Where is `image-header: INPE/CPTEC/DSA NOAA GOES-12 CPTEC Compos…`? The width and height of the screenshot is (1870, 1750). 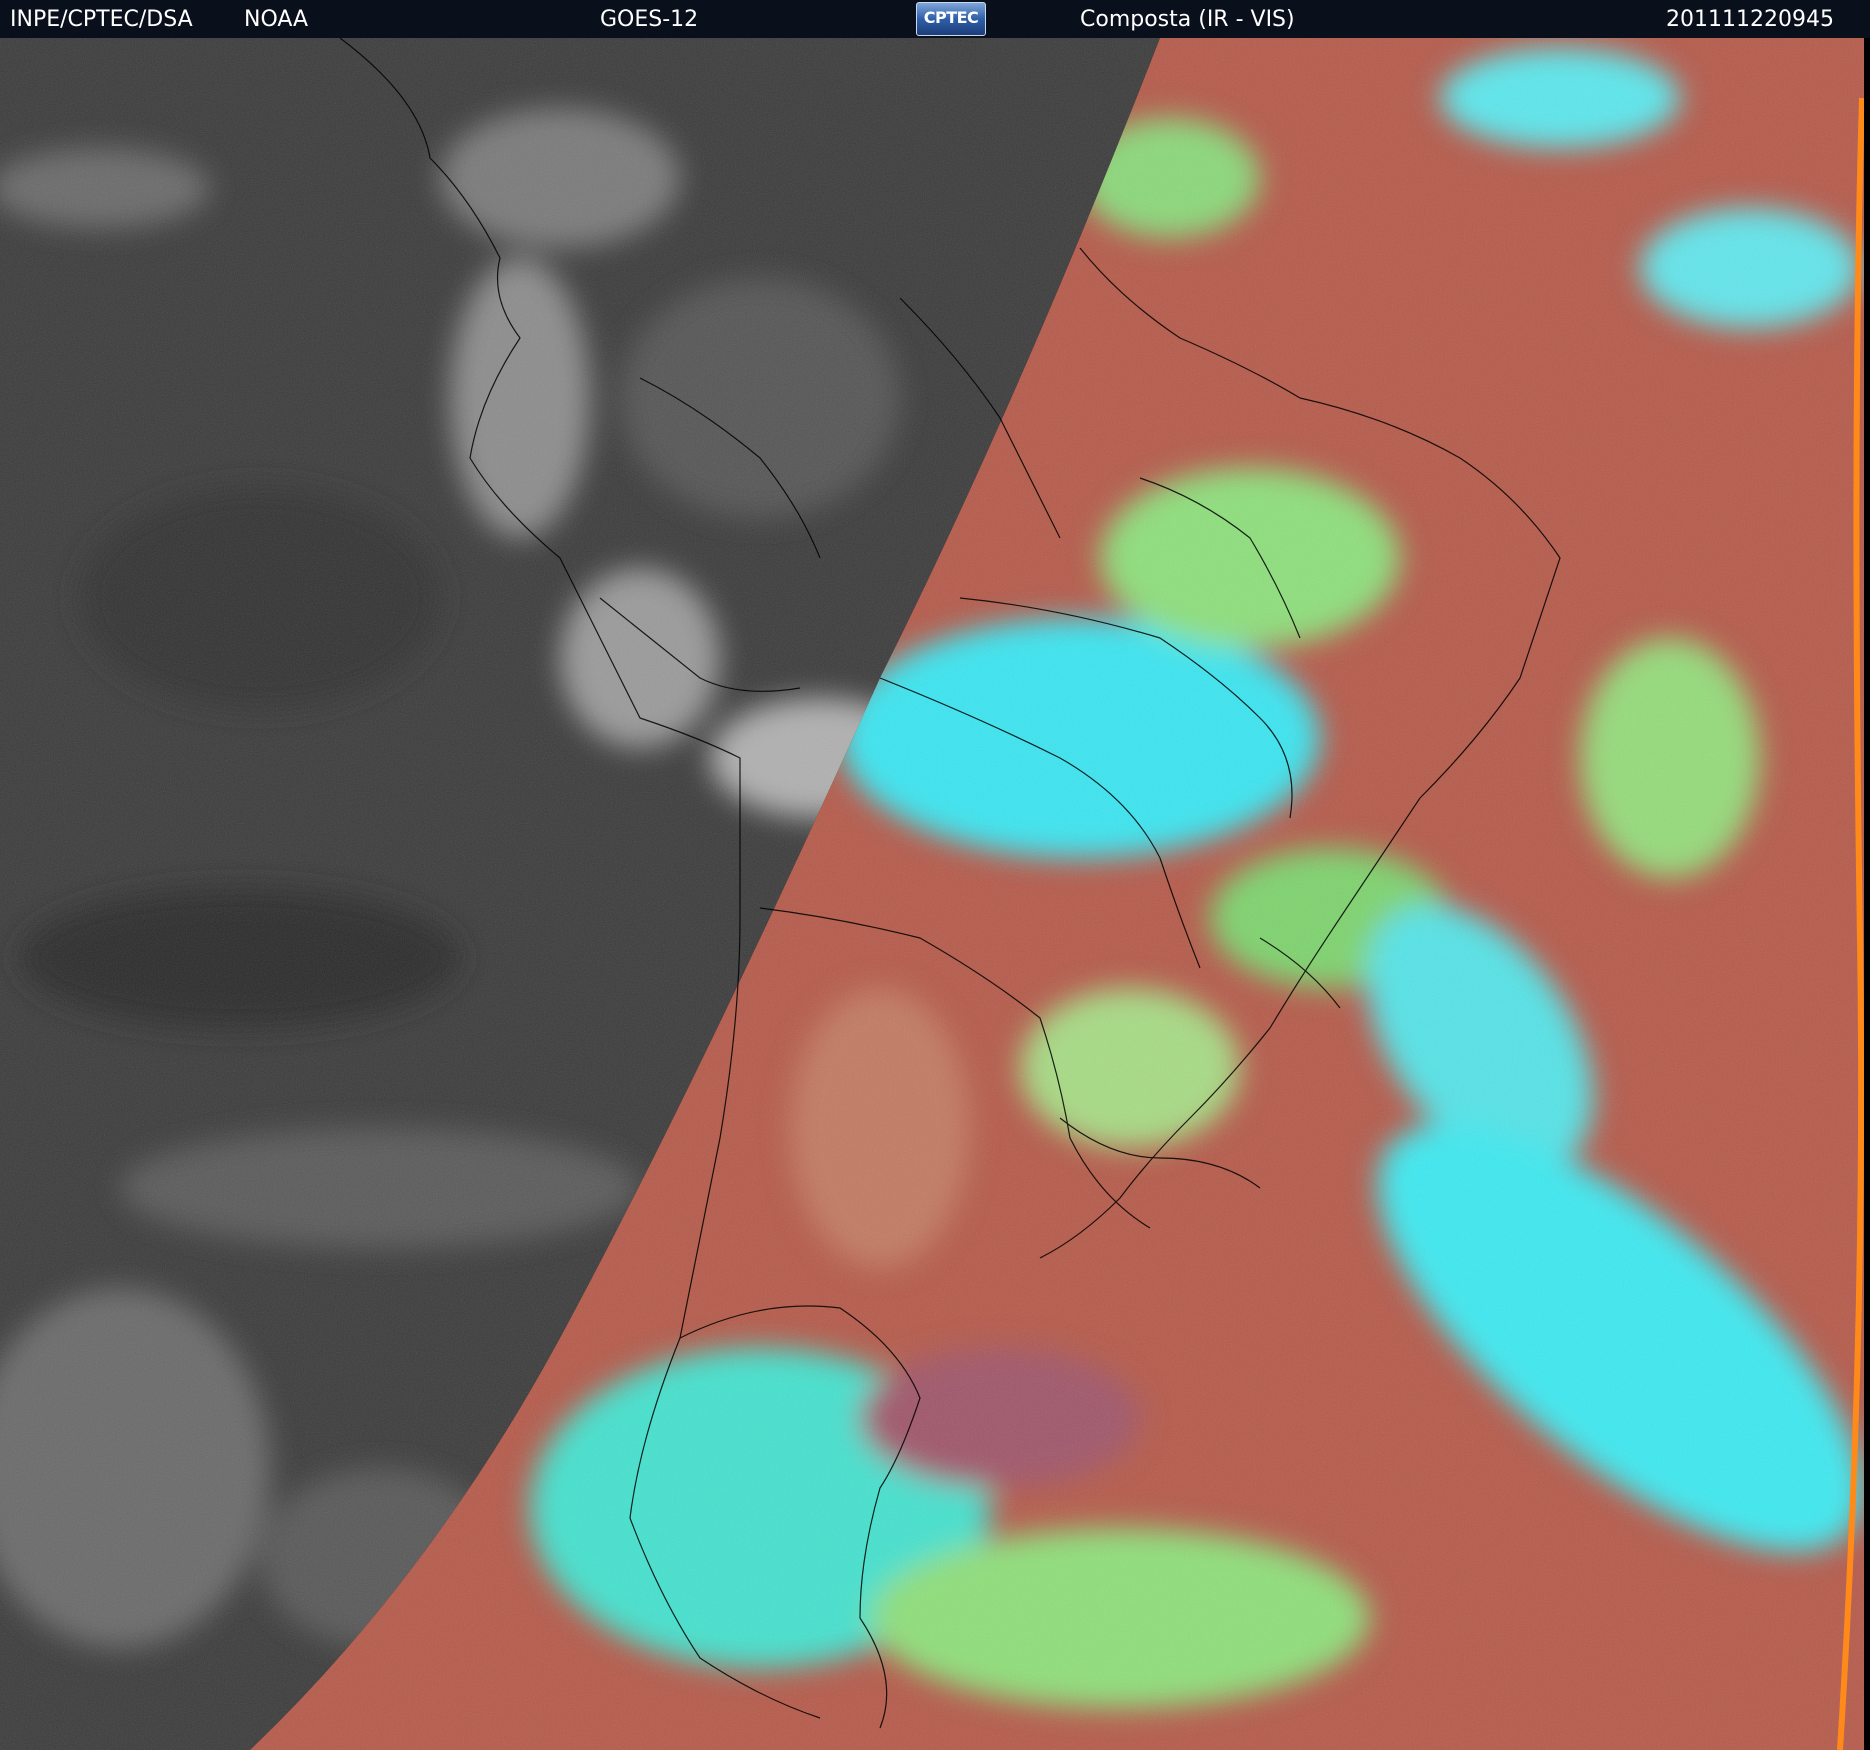 image-header: INPE/CPTEC/DSA NOAA GOES-12 CPTEC Compos… is located at coordinates (935, 19).